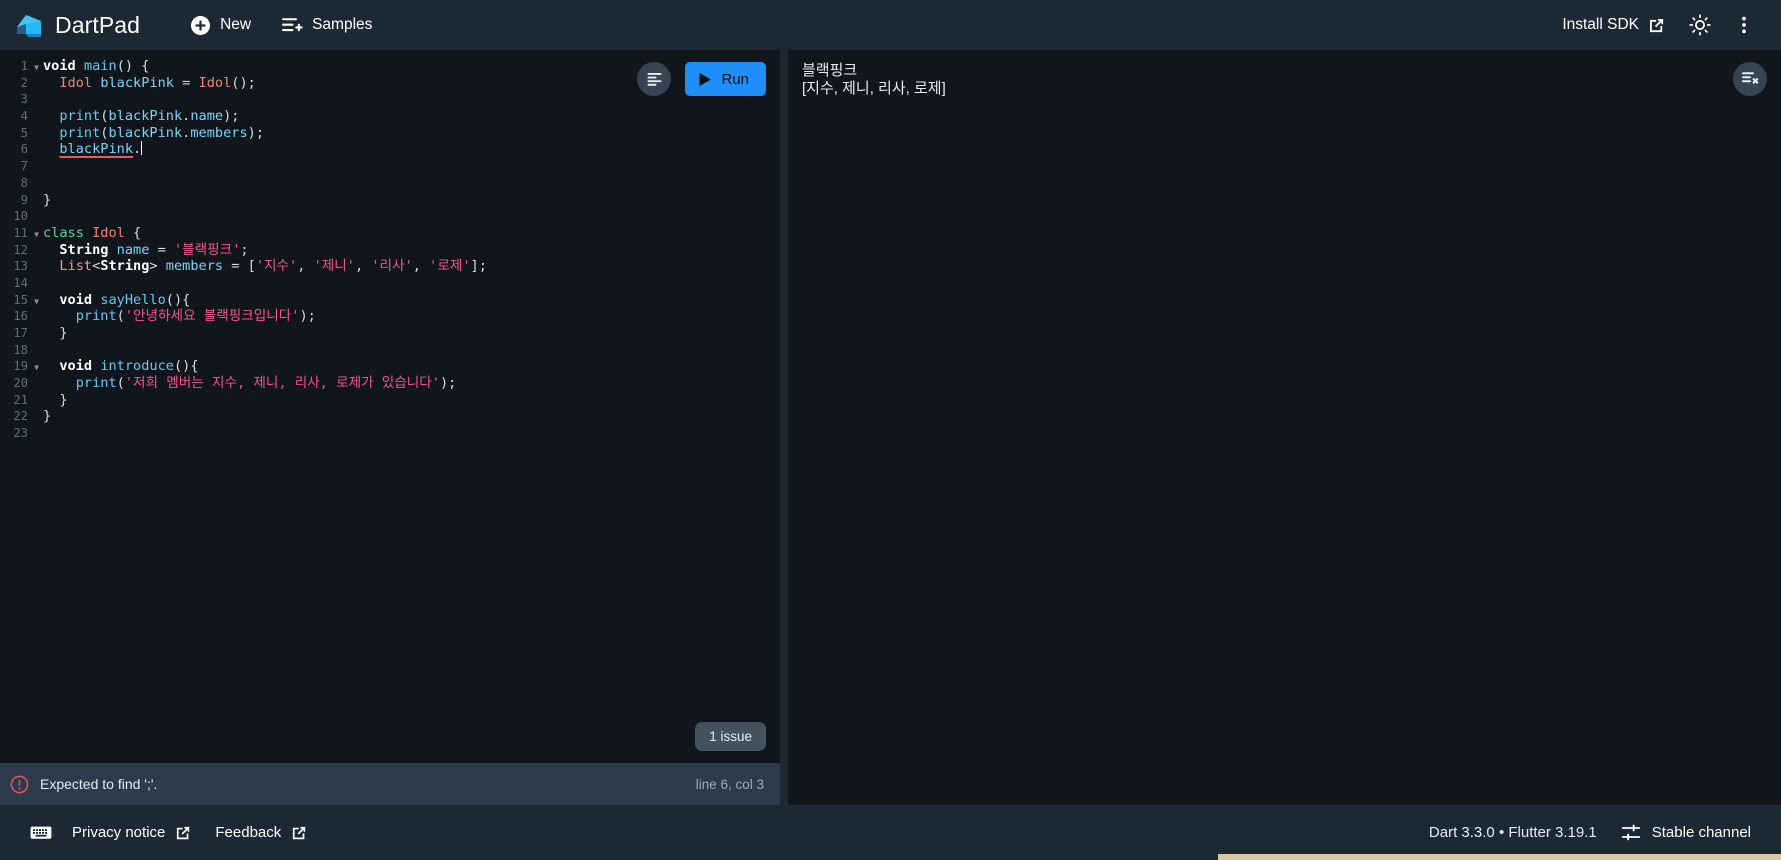 This screenshot has height=860, width=1781. I want to click on brightness-sun-icon, so click(1700, 25).